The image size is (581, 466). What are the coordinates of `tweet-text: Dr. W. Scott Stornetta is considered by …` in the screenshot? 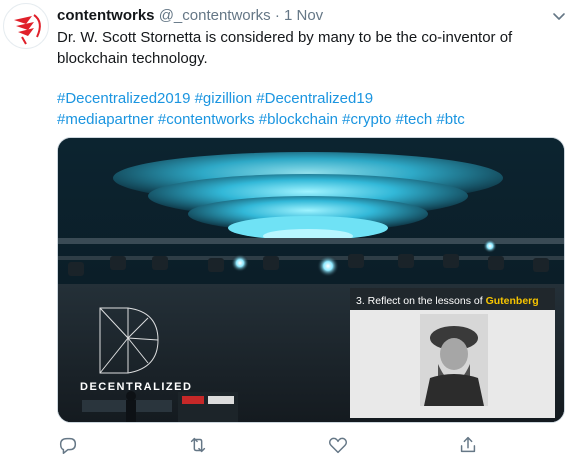 It's located at (285, 48).